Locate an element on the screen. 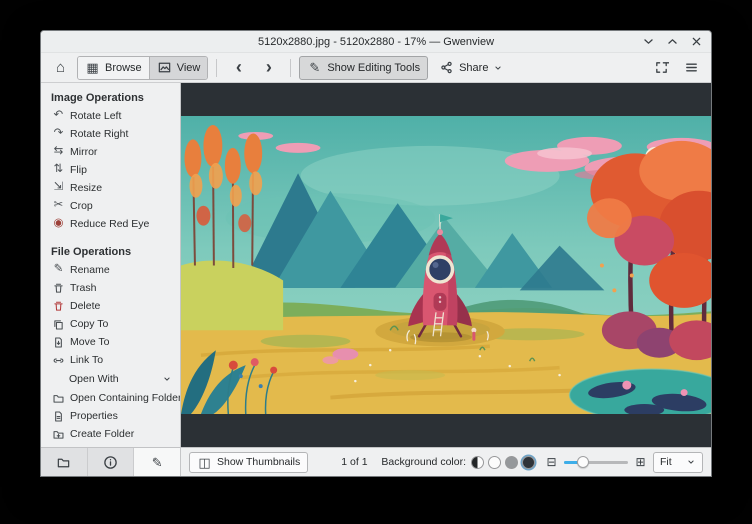  previous-image-button: ‹ is located at coordinates (238, 68).